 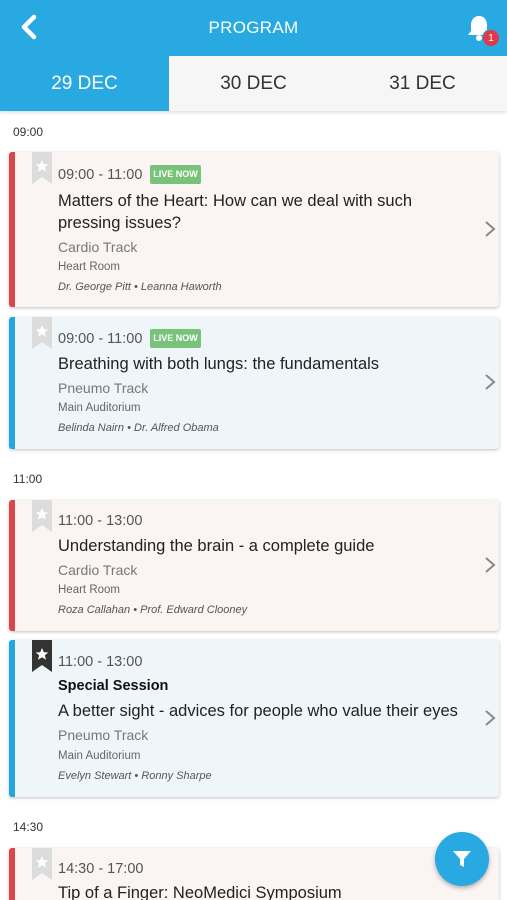 What do you see at coordinates (138, 428) in the screenshot?
I see `session-speakers: Belinda Nairn • Dr. Alfred Obama` at bounding box center [138, 428].